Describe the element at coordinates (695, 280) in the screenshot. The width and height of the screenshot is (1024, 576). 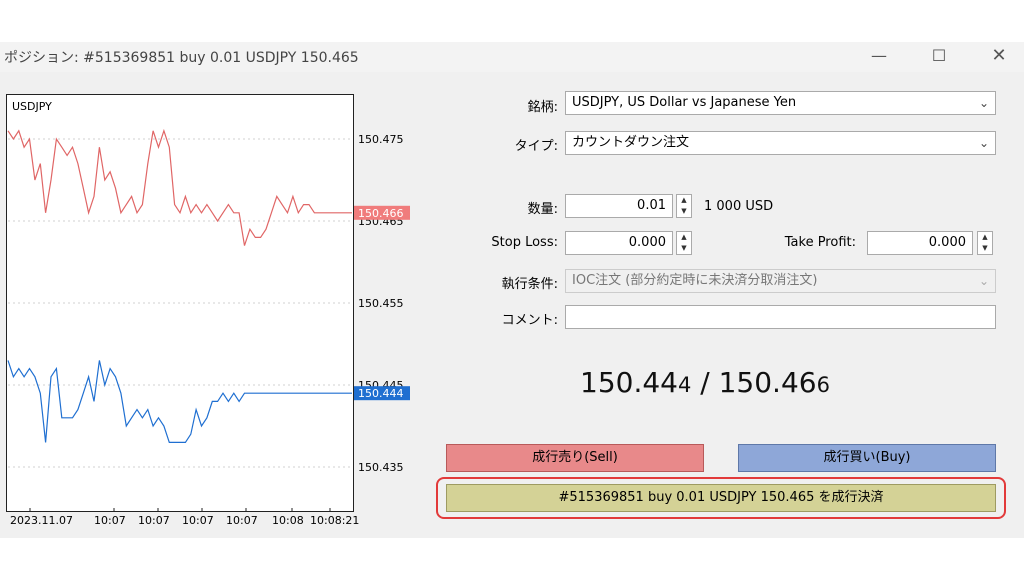
I see `fill-policy-value: IOC注文 (部分約定時に未決済分取消注文)` at that location.